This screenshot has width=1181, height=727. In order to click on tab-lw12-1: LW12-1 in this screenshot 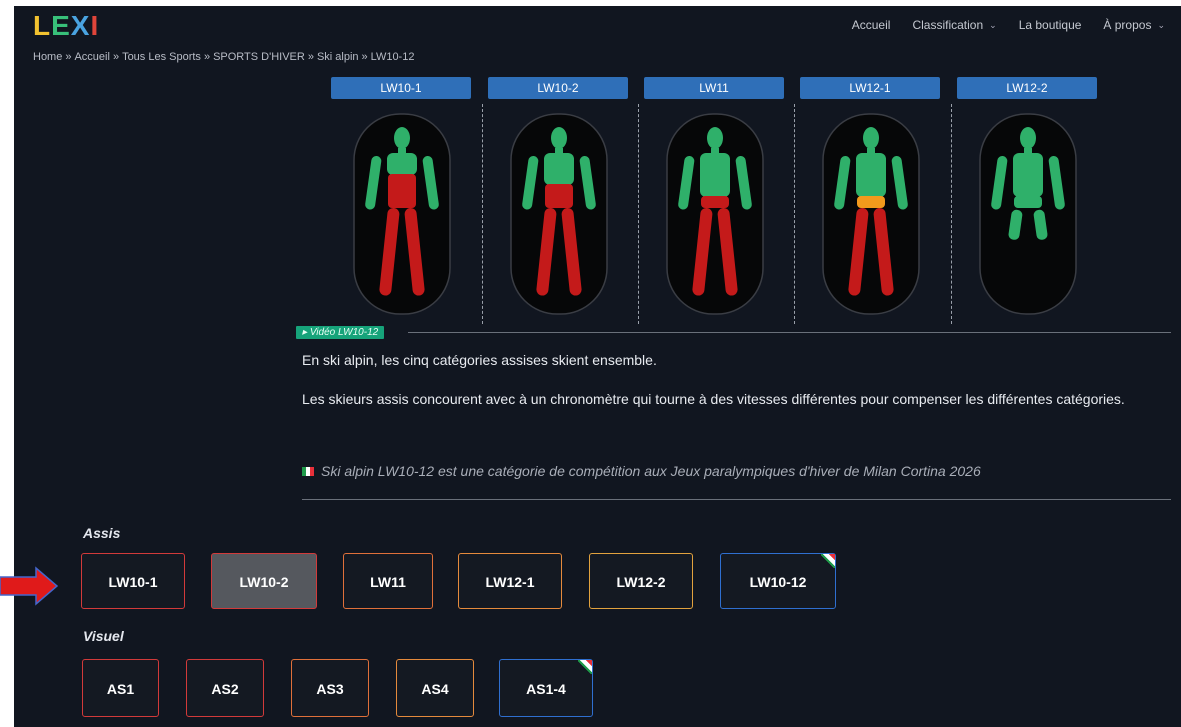, I will do `click(870, 88)`.